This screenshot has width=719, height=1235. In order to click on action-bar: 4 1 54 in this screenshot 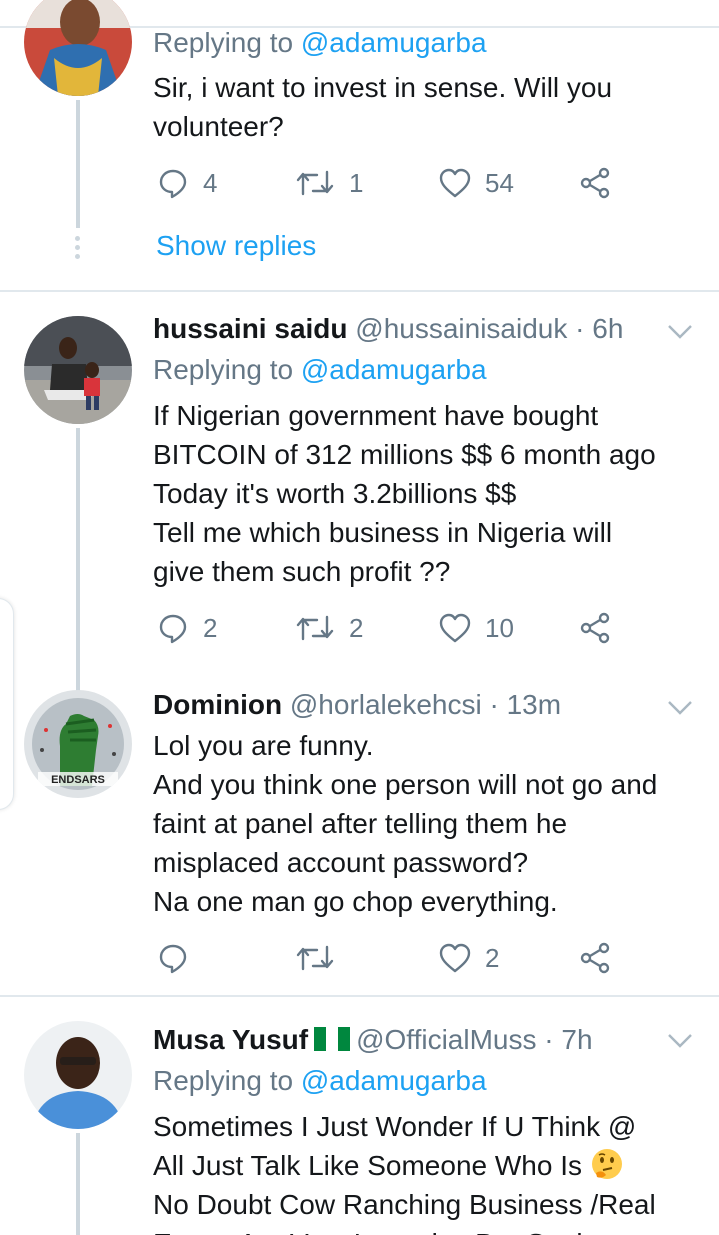, I will do `click(388, 183)`.